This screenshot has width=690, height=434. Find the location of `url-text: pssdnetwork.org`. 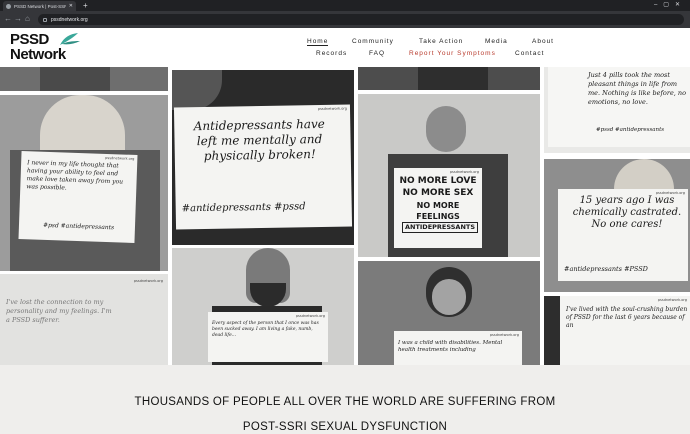

url-text: pssdnetwork.org is located at coordinates (69, 19).